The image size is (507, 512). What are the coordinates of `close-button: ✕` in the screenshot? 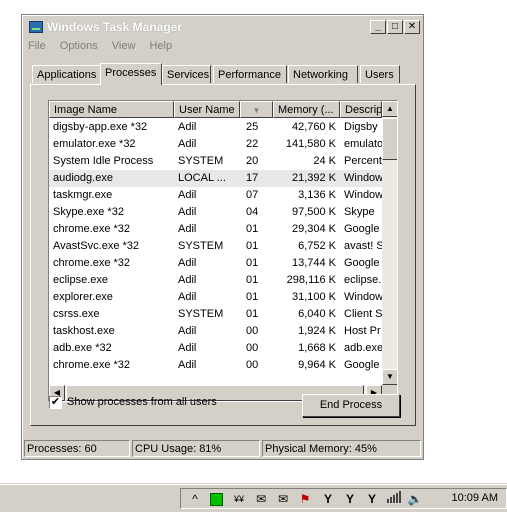 It's located at (412, 27).